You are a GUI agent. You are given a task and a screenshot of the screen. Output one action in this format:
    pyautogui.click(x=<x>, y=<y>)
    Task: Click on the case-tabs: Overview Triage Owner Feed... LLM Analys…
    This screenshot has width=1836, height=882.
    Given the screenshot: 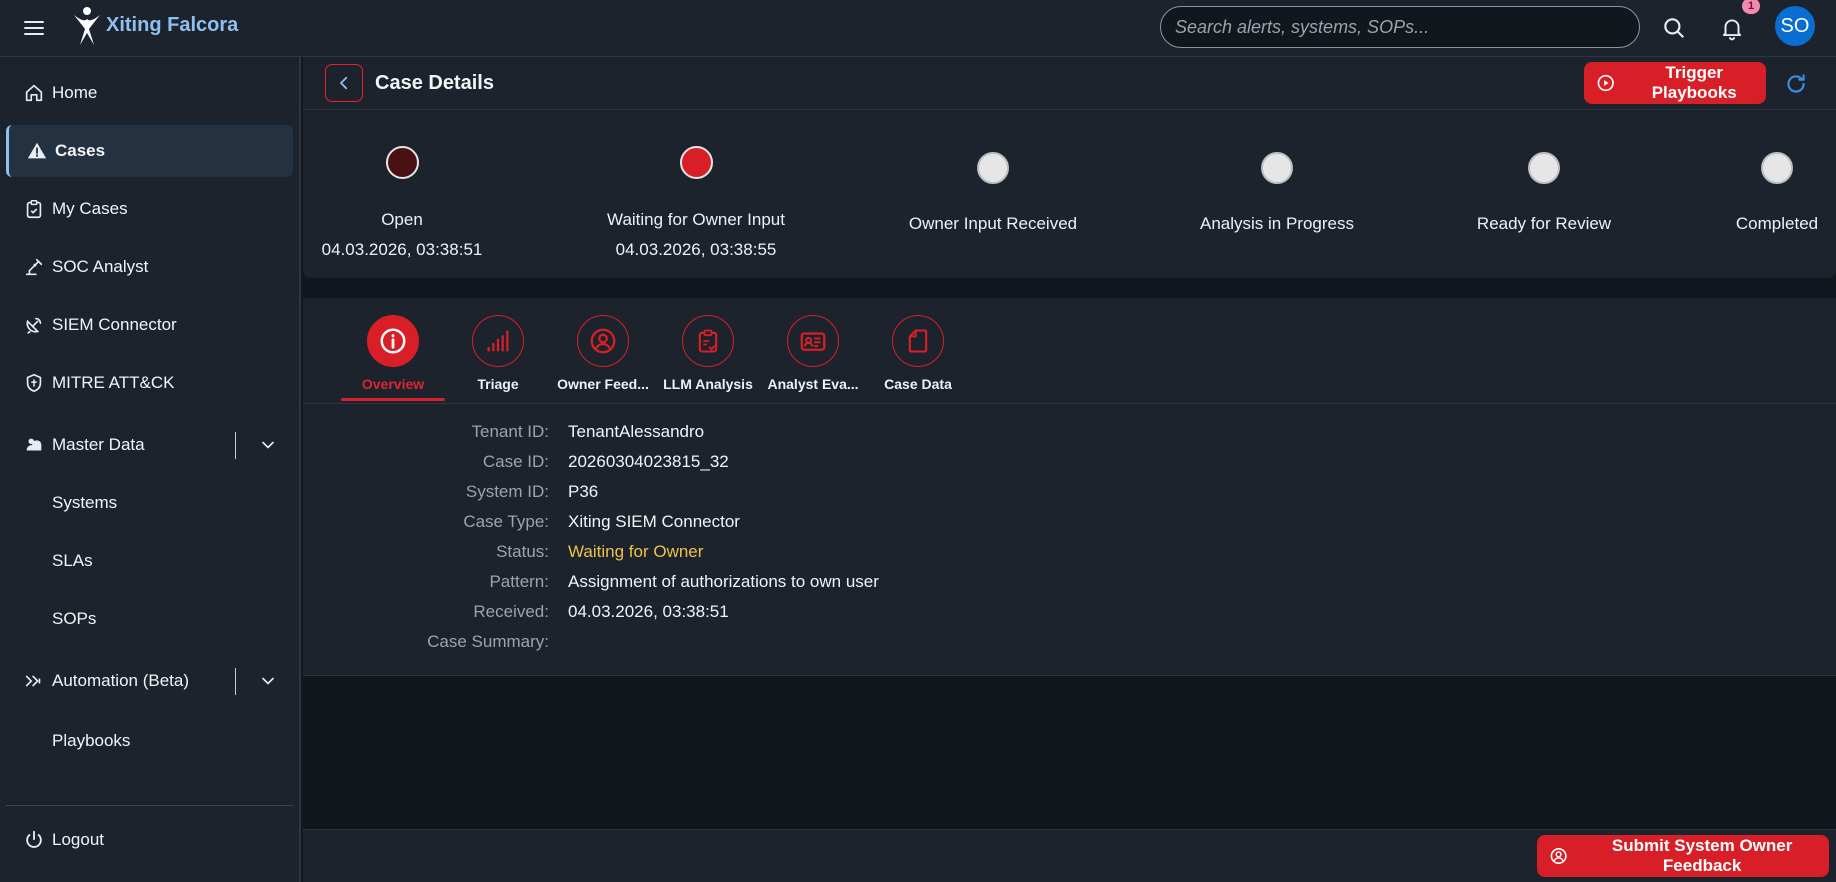 What is the action you would take?
    pyautogui.click(x=1069, y=351)
    